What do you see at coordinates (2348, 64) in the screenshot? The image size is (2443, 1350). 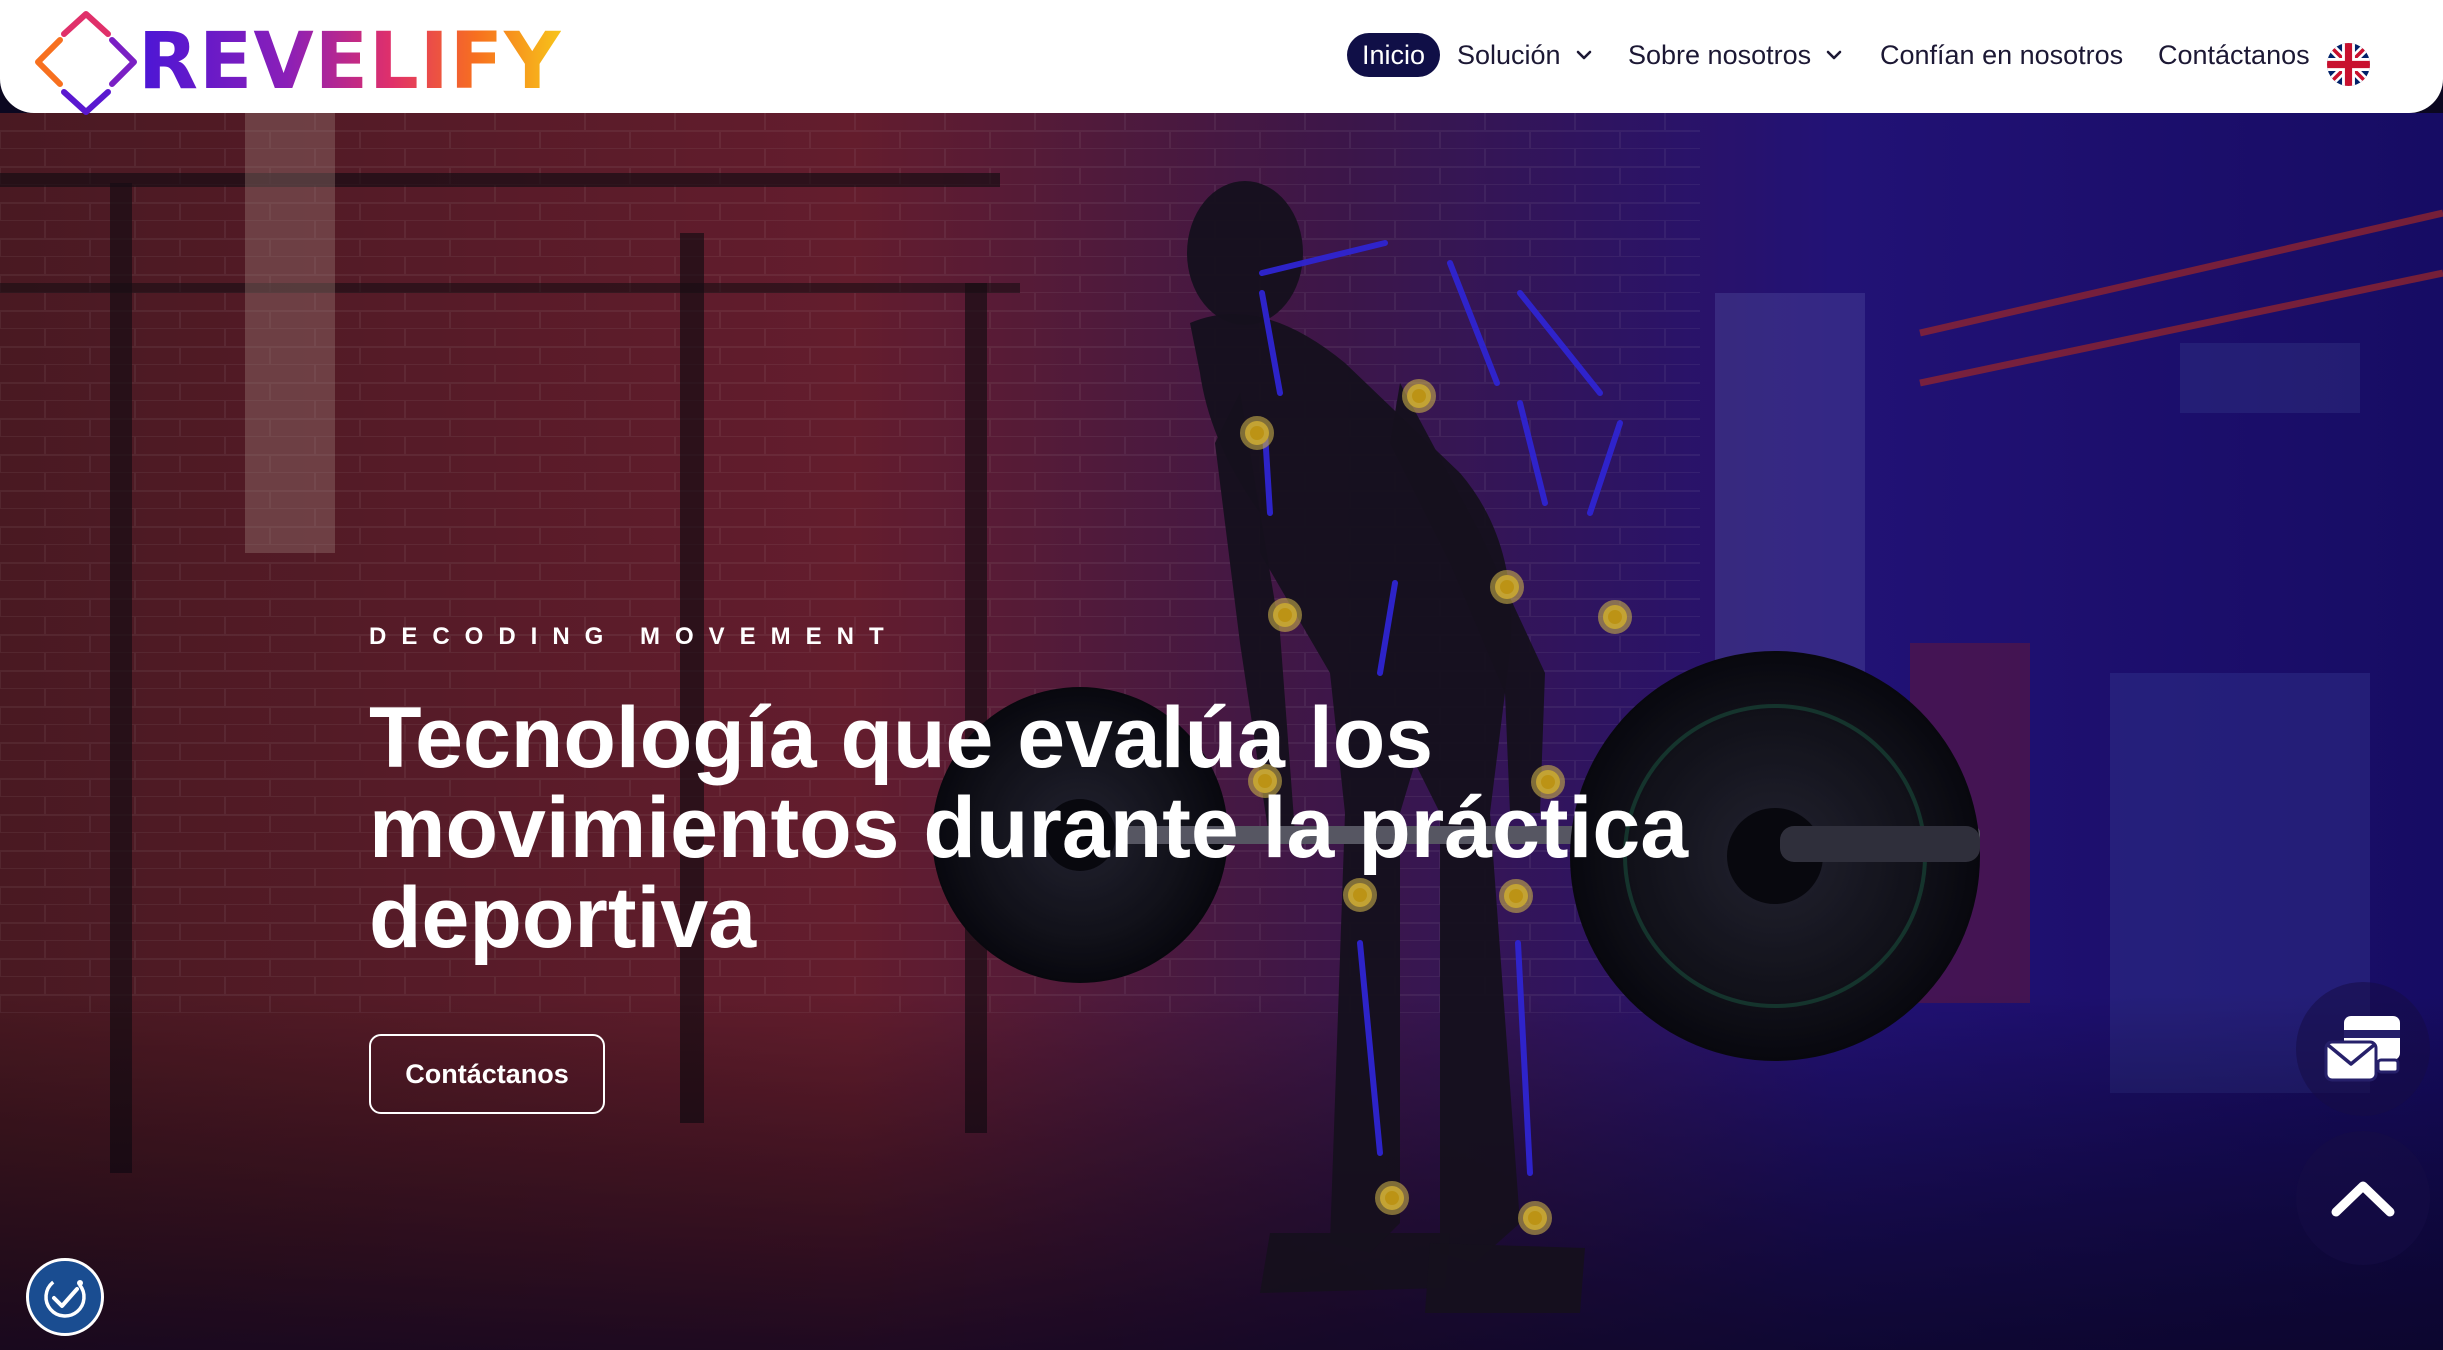 I see `uk-flag-icon` at bounding box center [2348, 64].